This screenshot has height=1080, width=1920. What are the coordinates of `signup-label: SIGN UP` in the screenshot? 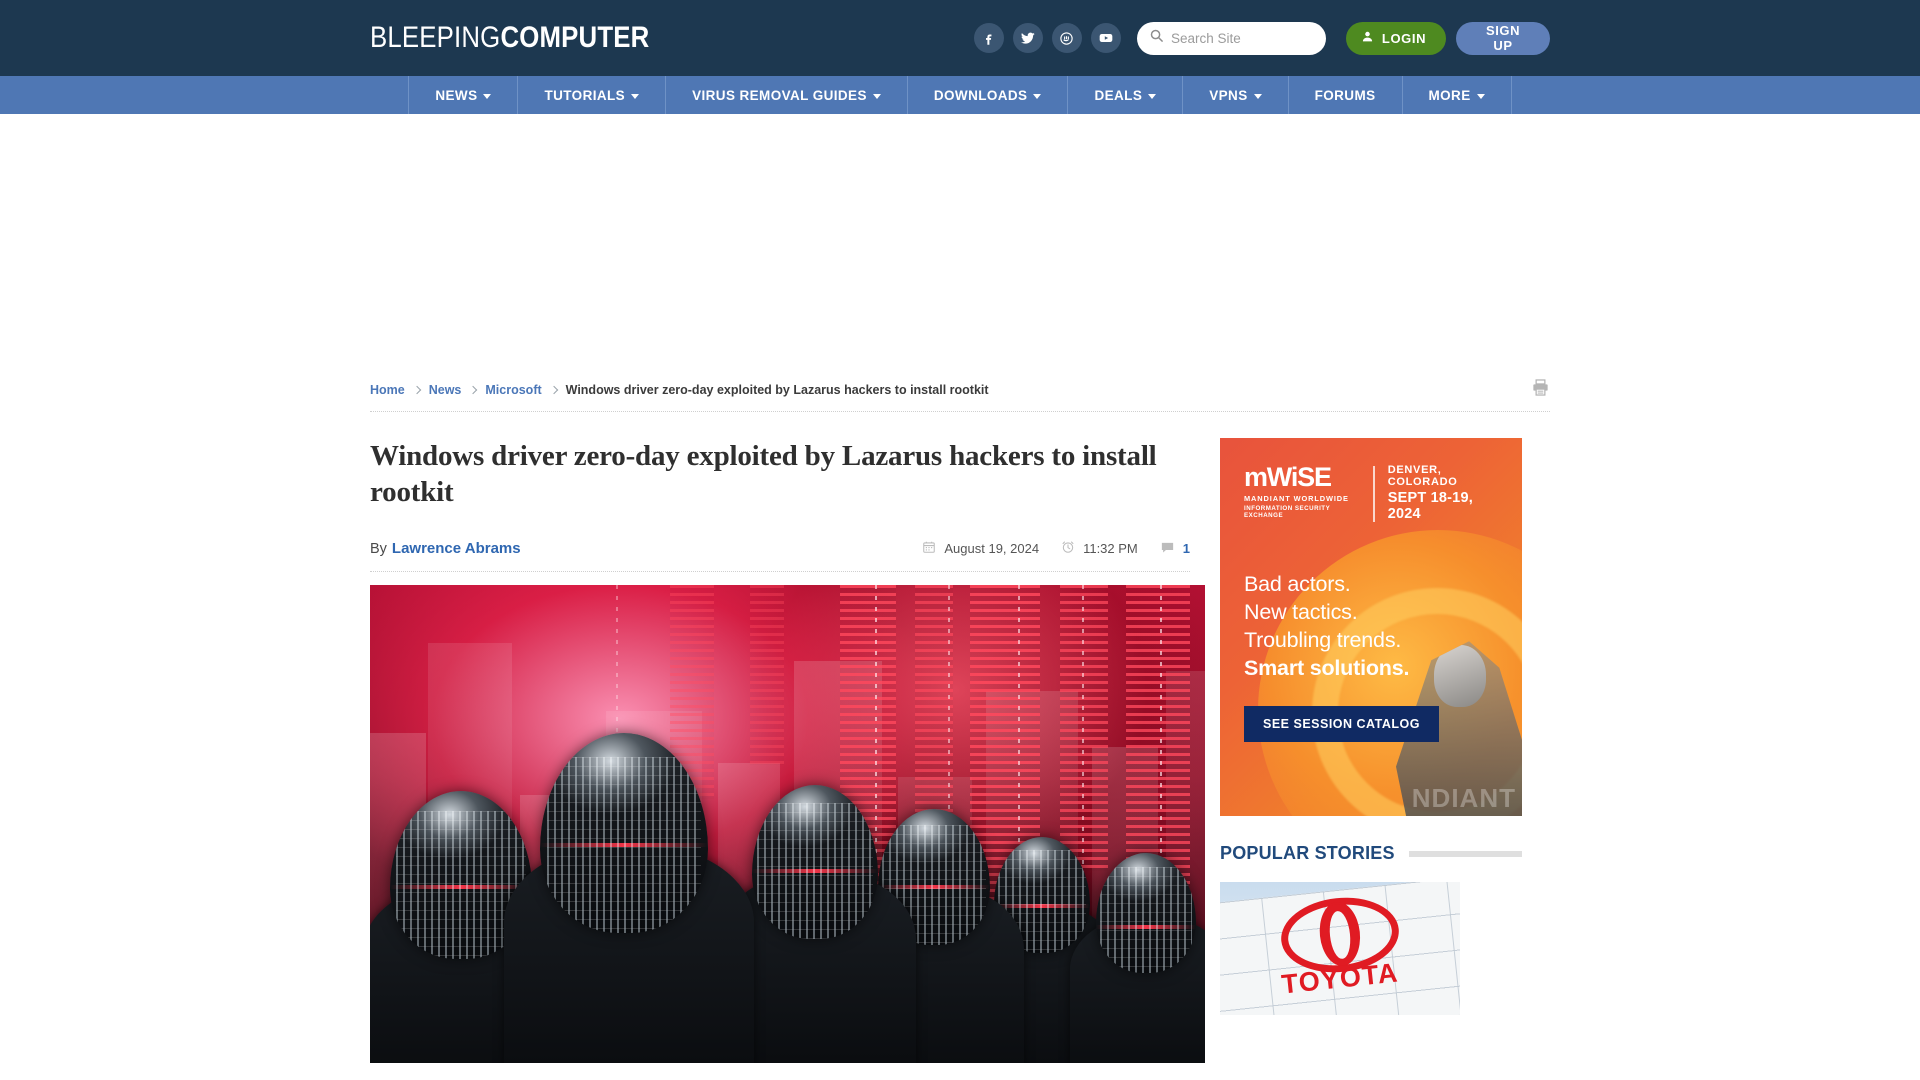 It's located at (1503, 38).